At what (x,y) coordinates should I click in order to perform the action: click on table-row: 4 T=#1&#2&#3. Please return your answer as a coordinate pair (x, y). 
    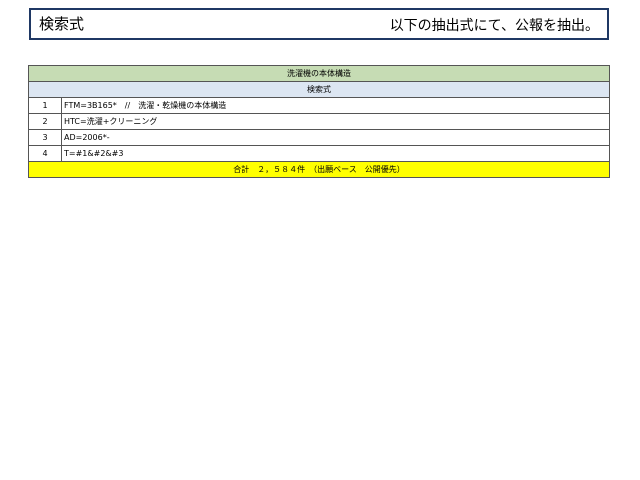
    Looking at the image, I should click on (319, 153).